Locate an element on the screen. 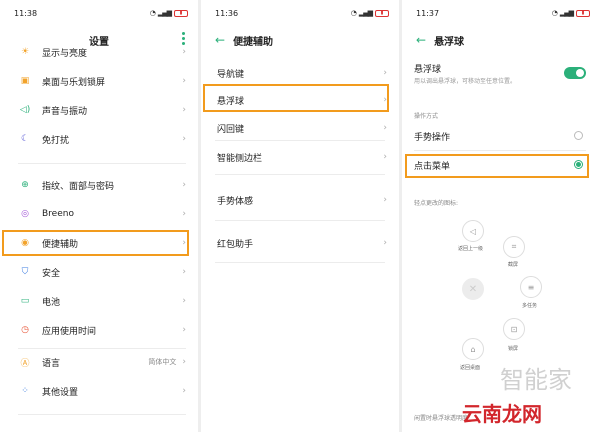 The height and width of the screenshot is (432, 600). home-button-icon: ⌂ is located at coordinates (473, 349).